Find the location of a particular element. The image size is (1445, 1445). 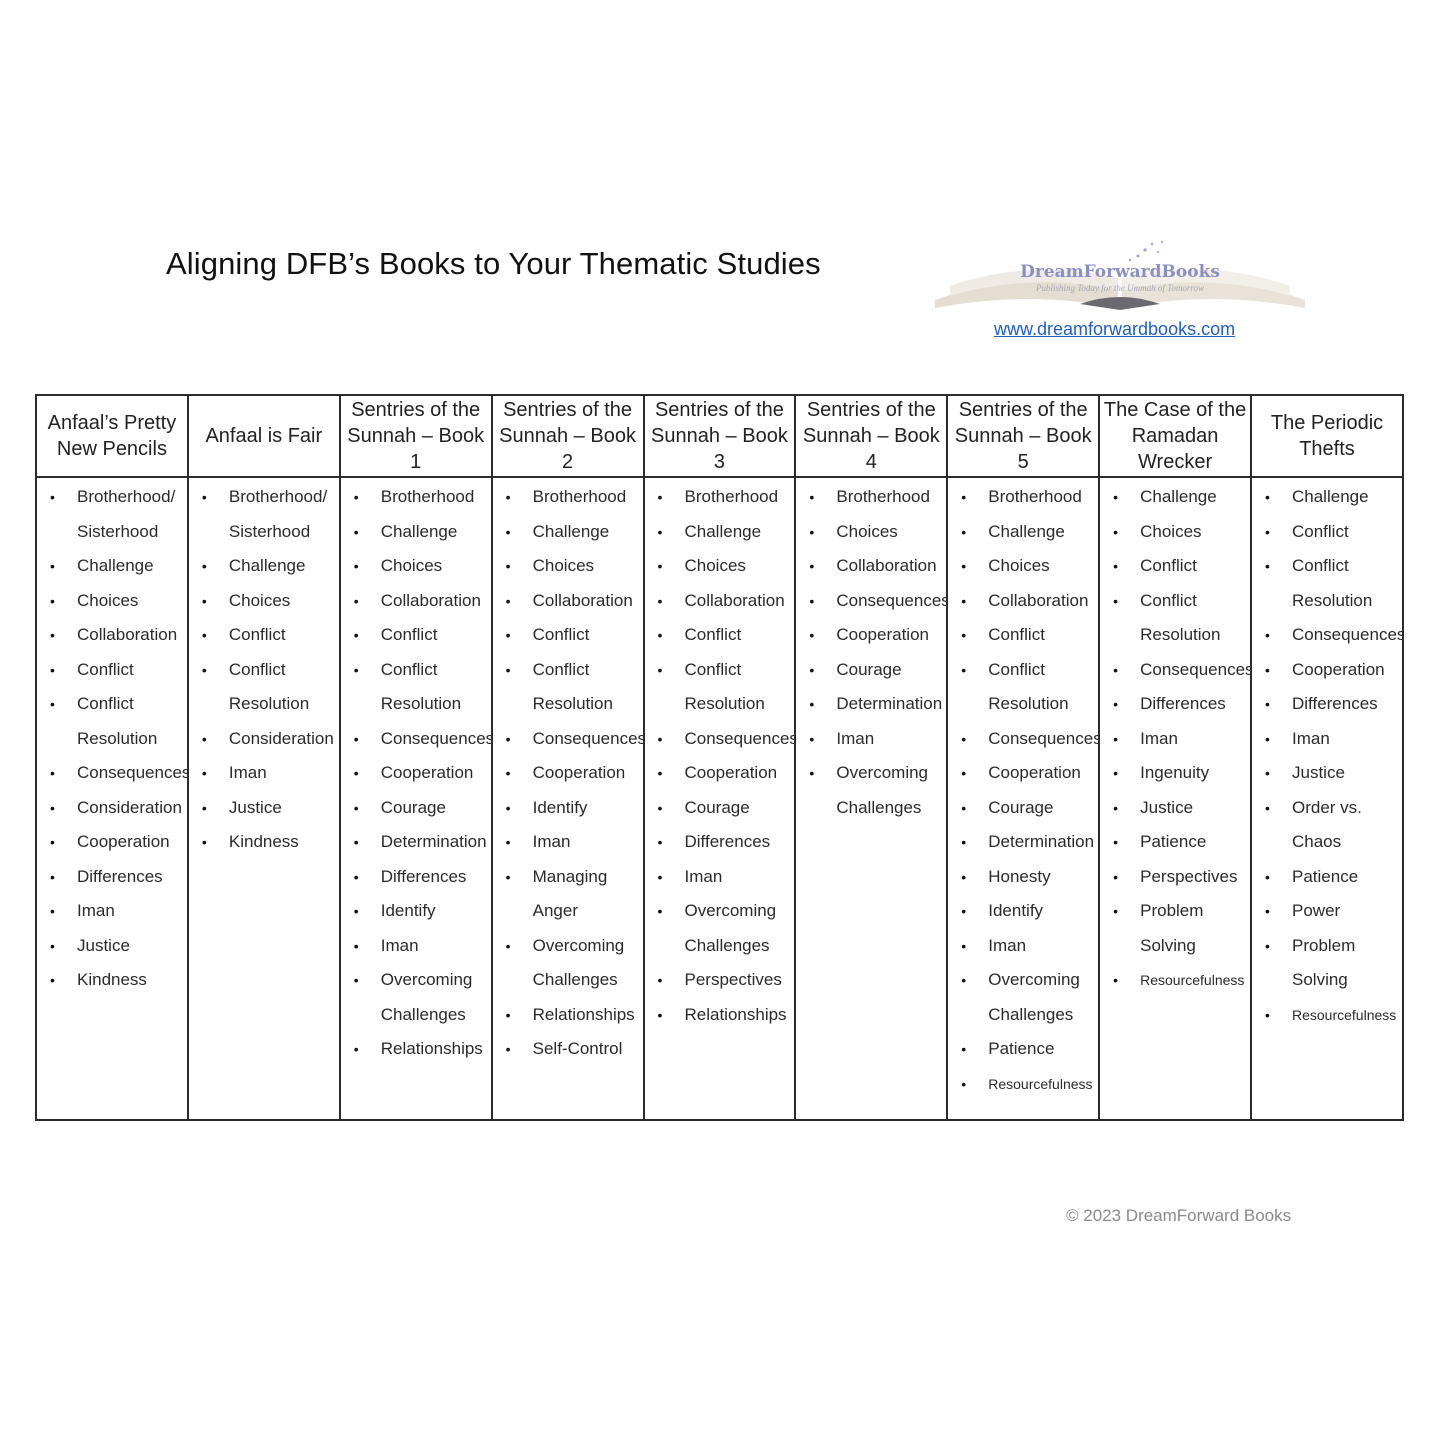

theme-label: Order vs. Chaos is located at coordinates (1327, 824).